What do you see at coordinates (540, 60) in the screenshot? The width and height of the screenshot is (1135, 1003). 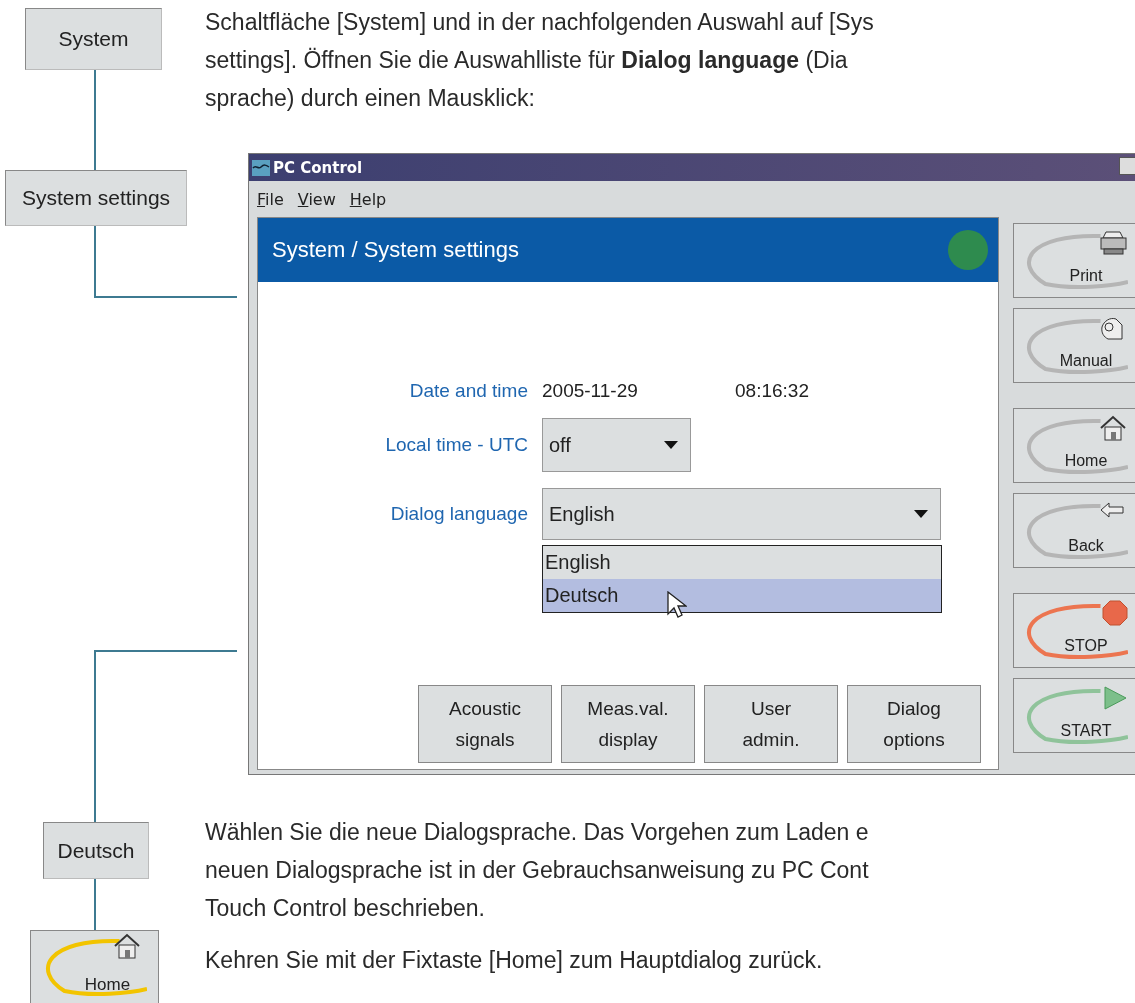 I see `instruction-text: Schaltfläche [System] und in der nachfolgenden Auswahl auf [Sys settings]. Öffnen Sie die Auswahlliste für Dialog language (Dia sprache) durch einen Mausklick:` at bounding box center [540, 60].